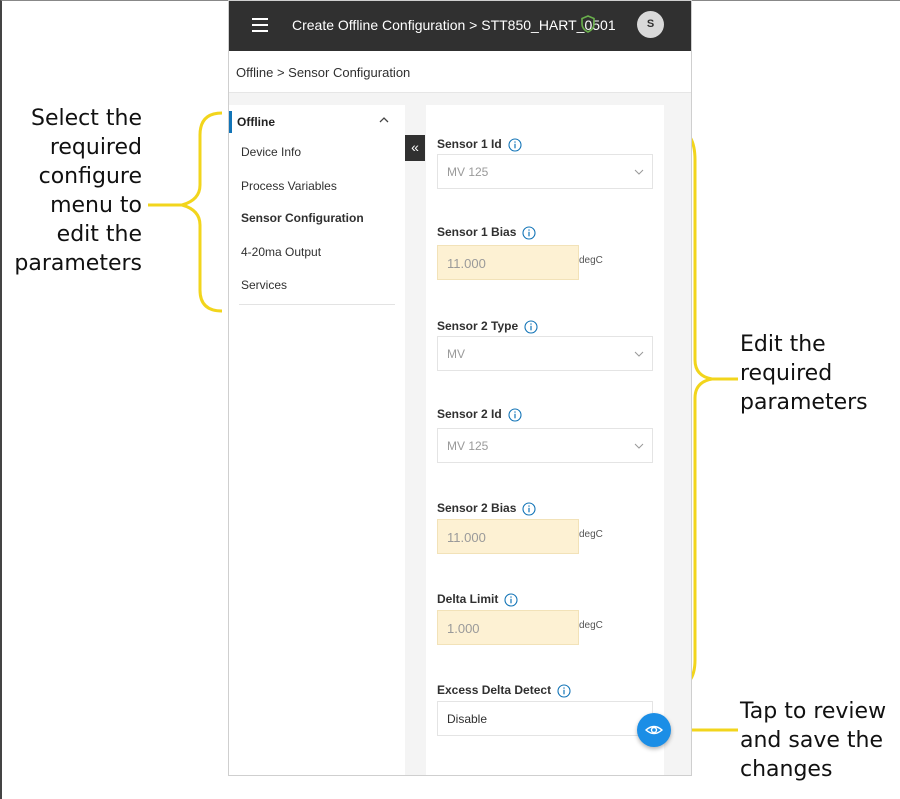 Image resolution: width=900 pixels, height=799 pixels. Describe the element at coordinates (783, 344) in the screenshot. I see `annotation-line: Edit the` at that location.